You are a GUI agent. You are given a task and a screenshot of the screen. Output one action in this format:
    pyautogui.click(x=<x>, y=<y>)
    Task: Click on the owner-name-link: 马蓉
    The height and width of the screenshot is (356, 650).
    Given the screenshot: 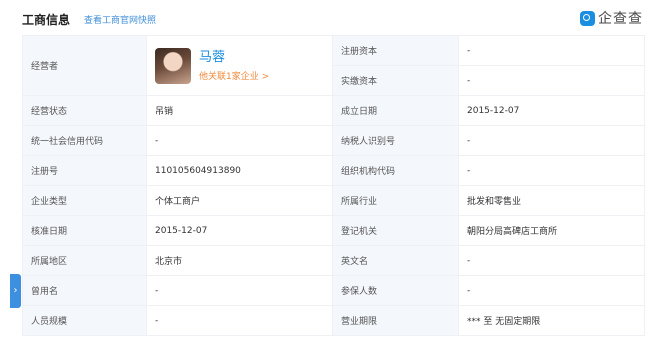 What is the action you would take?
    pyautogui.click(x=234, y=58)
    